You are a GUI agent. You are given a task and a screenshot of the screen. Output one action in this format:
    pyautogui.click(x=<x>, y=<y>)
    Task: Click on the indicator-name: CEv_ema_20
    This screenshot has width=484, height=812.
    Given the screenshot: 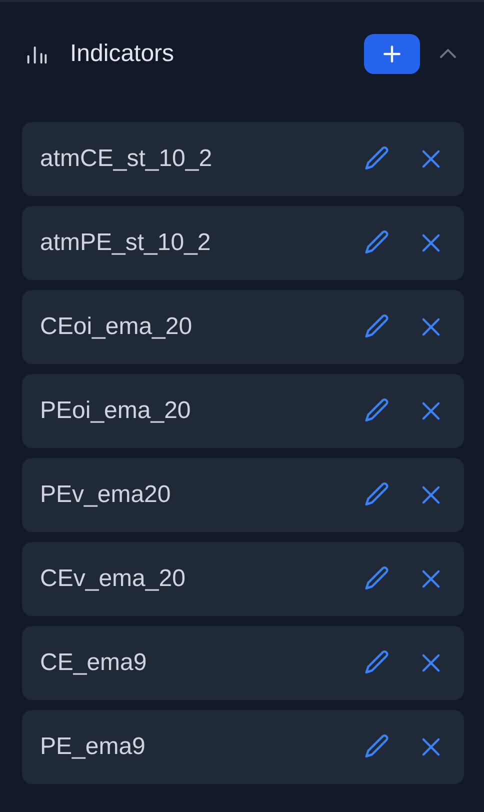 What is the action you would take?
    pyautogui.click(x=113, y=579)
    